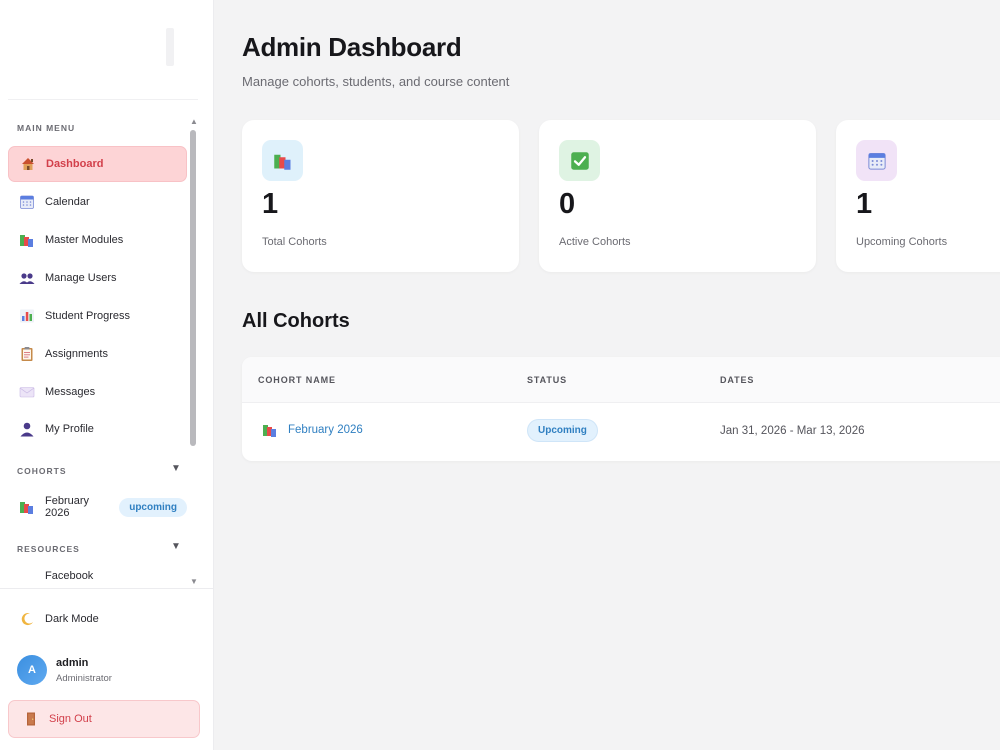  I want to click on stat-card-active-cohorts: 0 Active Cohorts, so click(677, 196).